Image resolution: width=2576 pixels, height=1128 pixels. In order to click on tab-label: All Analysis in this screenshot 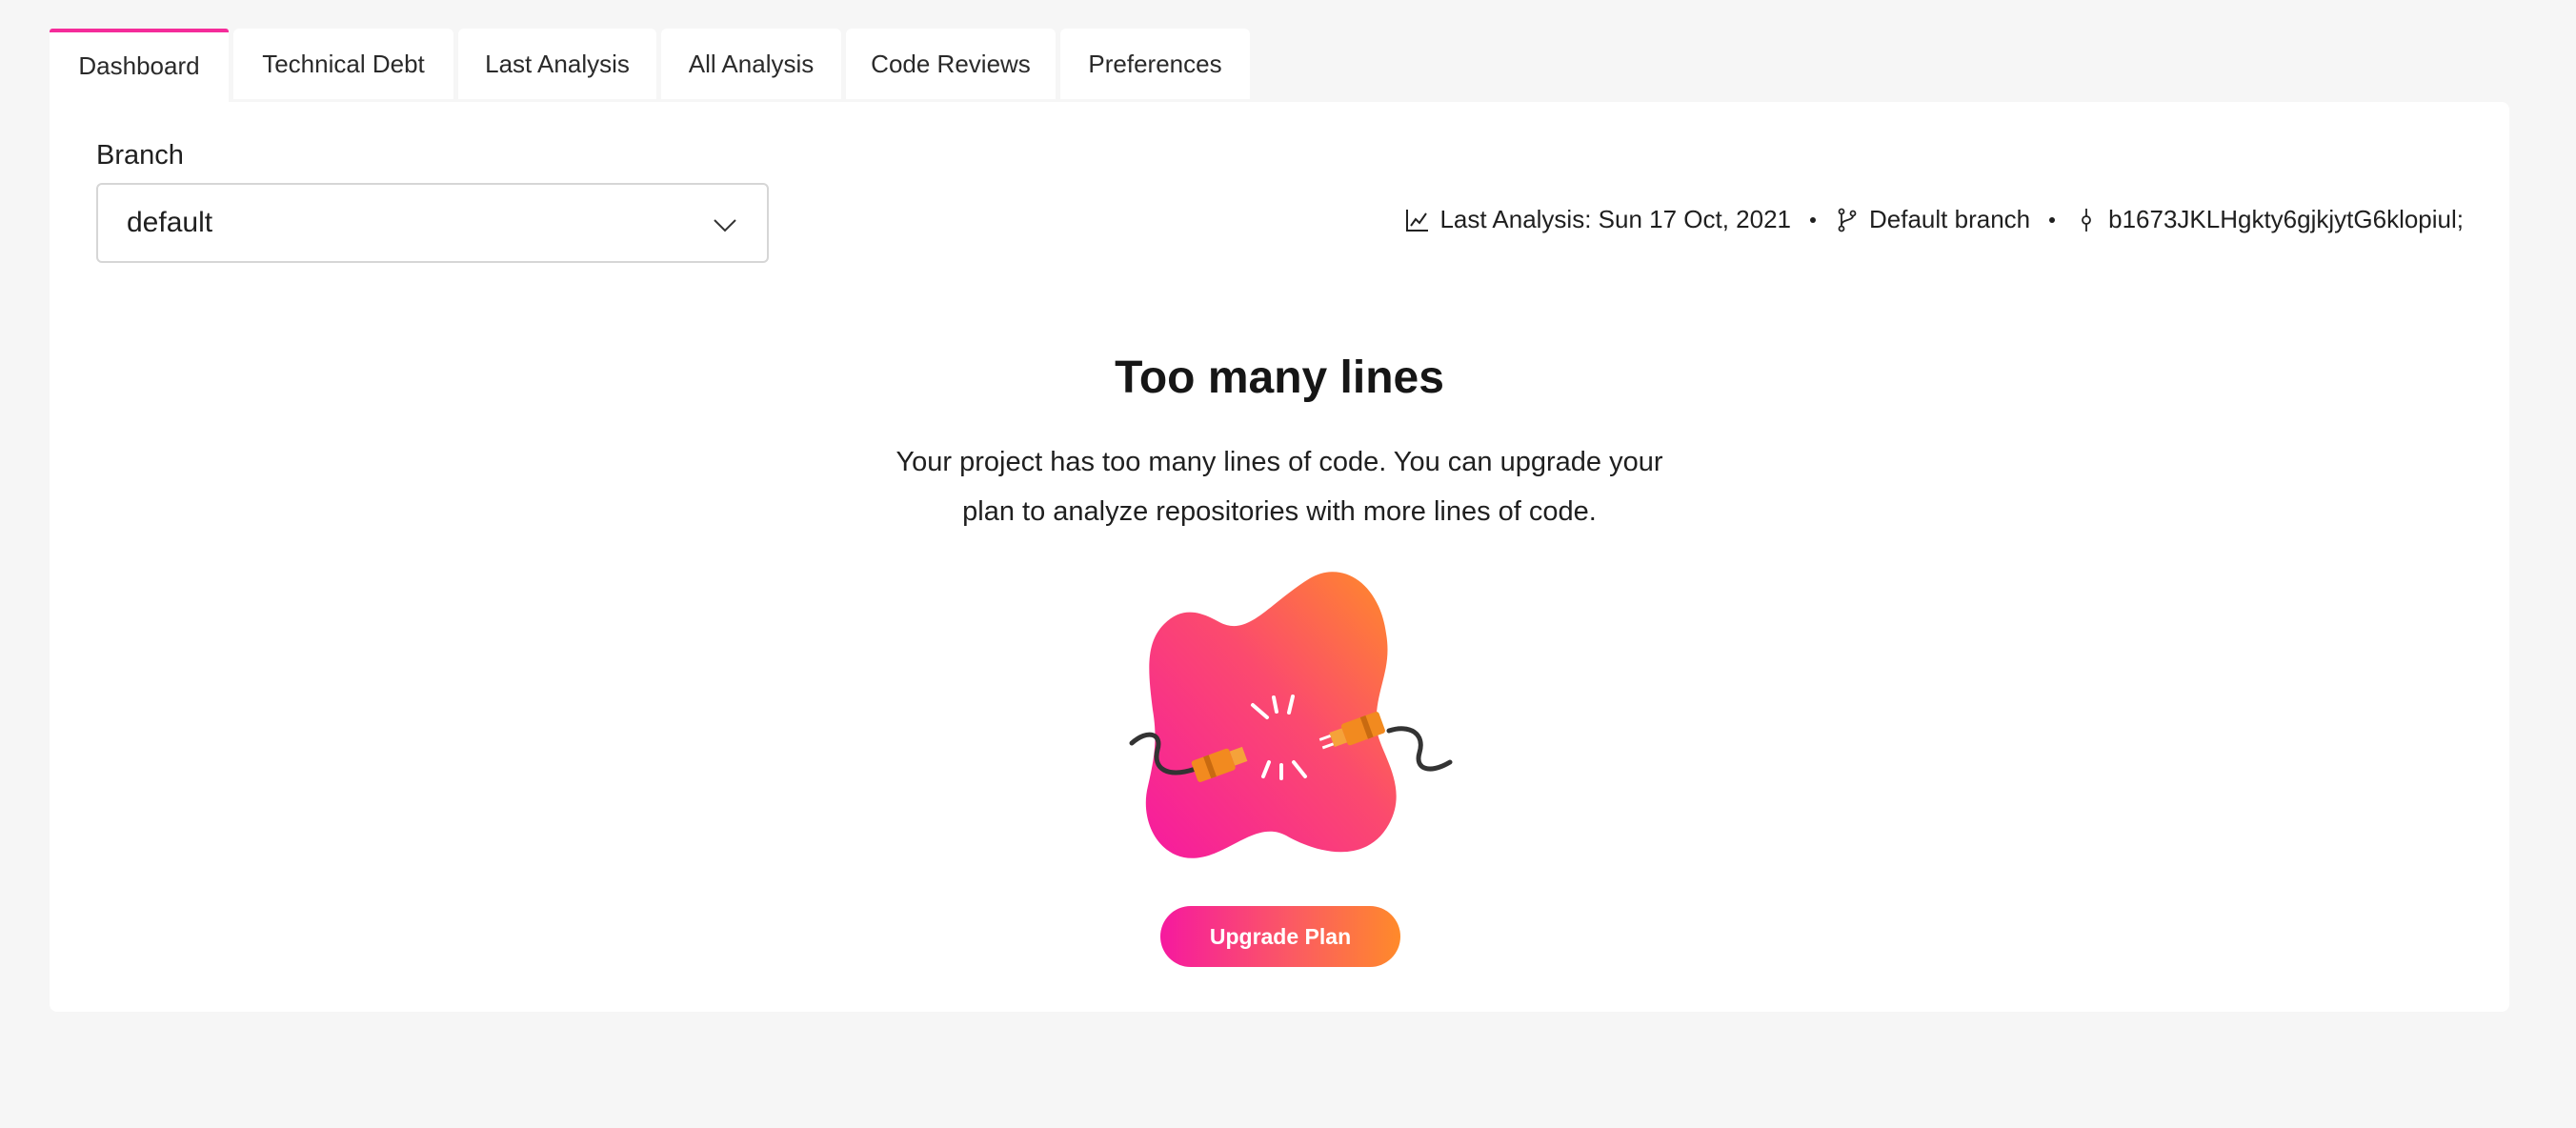, I will do `click(751, 63)`.